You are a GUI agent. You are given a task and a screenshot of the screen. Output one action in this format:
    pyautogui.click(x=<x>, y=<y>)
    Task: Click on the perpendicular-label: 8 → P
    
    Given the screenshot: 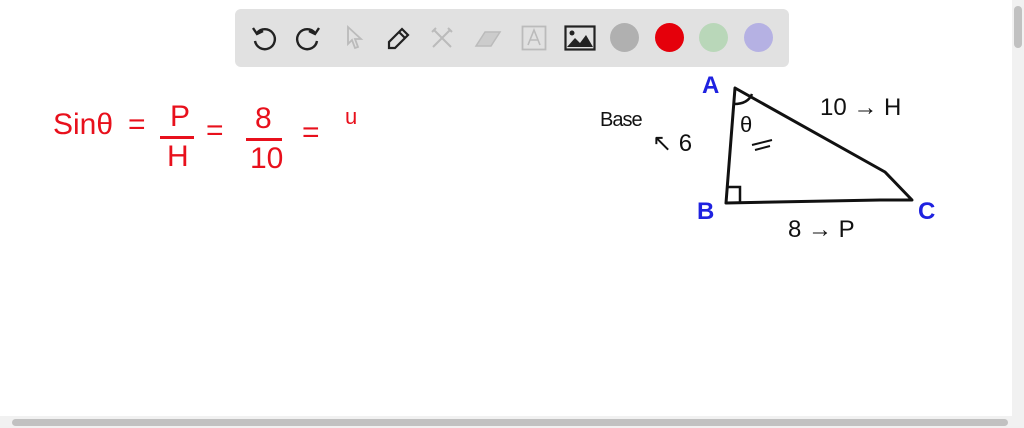 What is the action you would take?
    pyautogui.click(x=821, y=229)
    